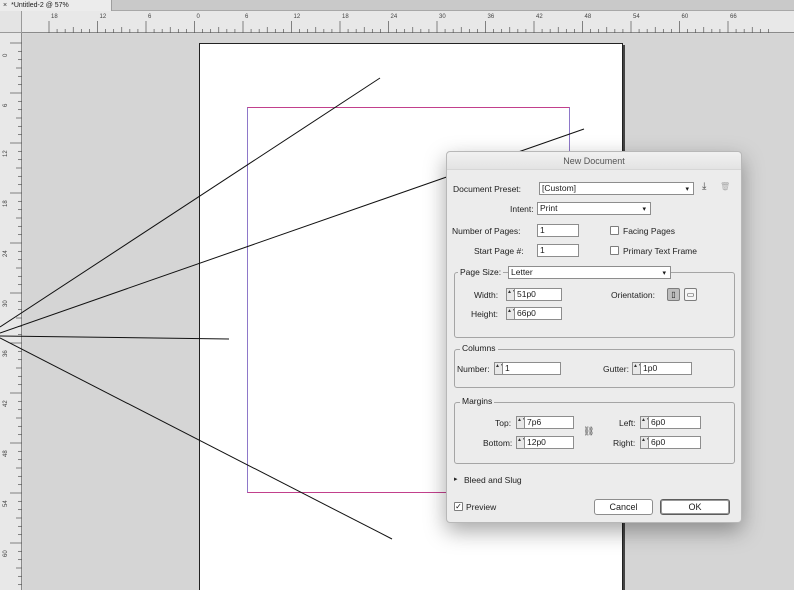  I want to click on top-margin-stepper-icon: ▲▼, so click(521, 422).